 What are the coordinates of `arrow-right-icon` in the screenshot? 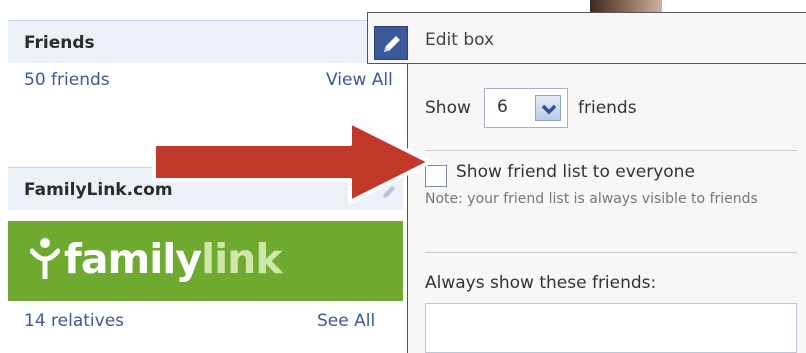 It's located at (292, 162).